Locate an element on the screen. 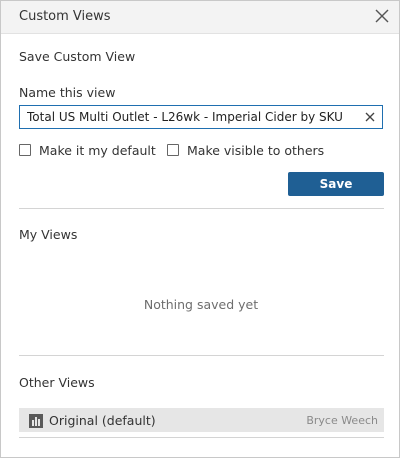 This screenshot has width=402, height=460. clear-icon is located at coordinates (370, 117).